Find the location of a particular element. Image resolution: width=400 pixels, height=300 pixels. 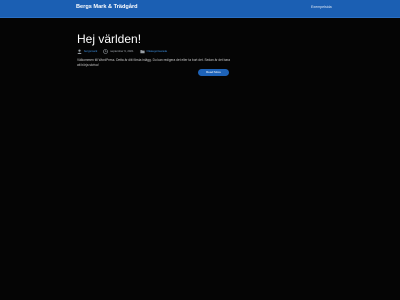

read-more-button: Read More is located at coordinates (213, 72).